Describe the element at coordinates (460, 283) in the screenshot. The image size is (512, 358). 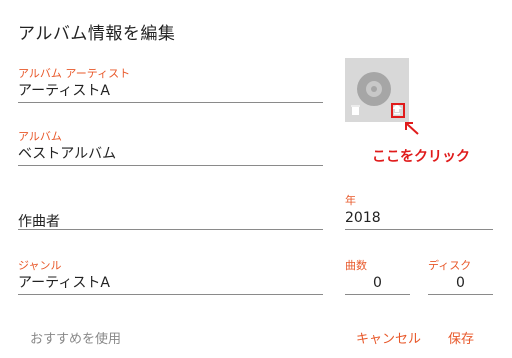
I see `disc-field: 0` at that location.